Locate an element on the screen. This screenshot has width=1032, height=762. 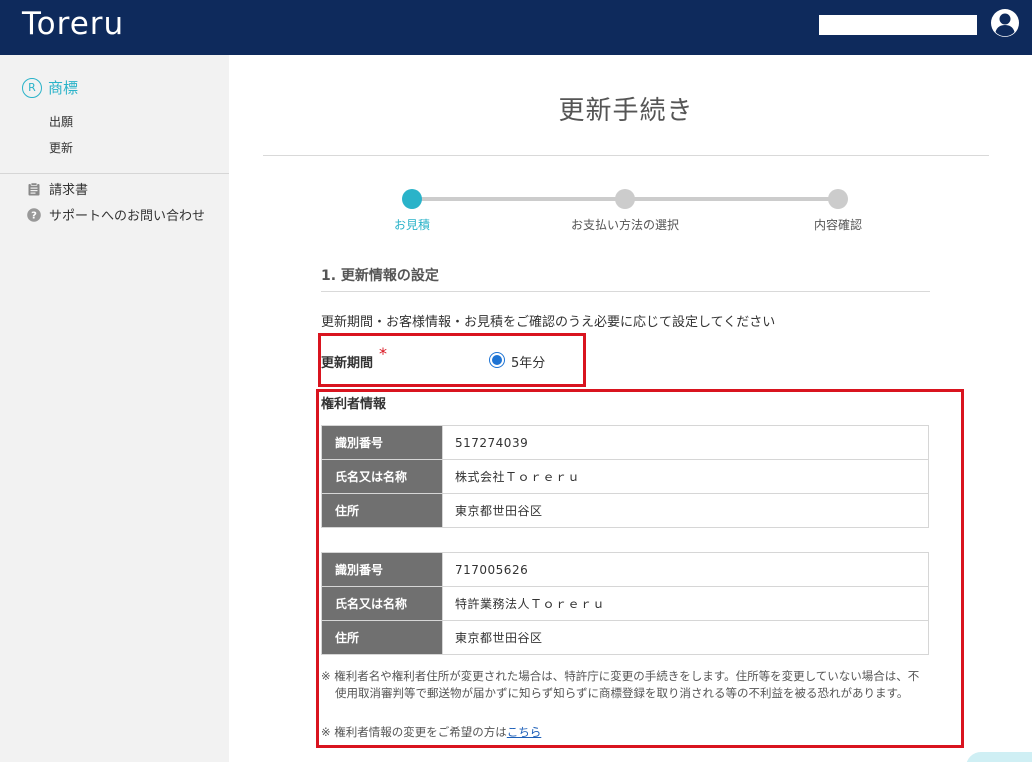
change-request-link: こちら is located at coordinates (524, 732).